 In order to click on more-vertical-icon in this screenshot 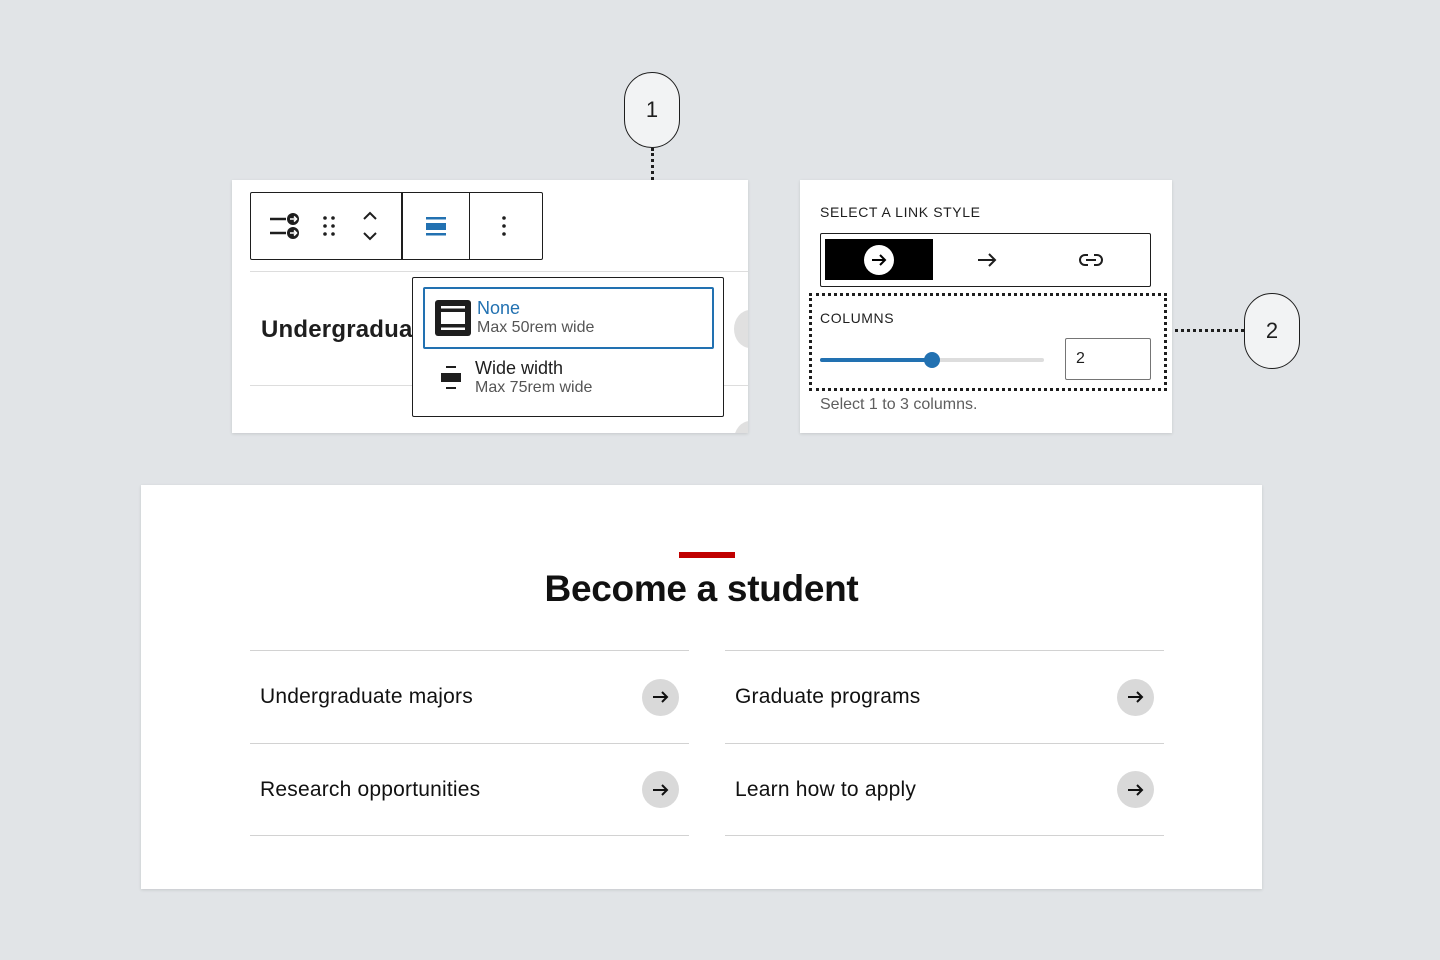, I will do `click(504, 226)`.